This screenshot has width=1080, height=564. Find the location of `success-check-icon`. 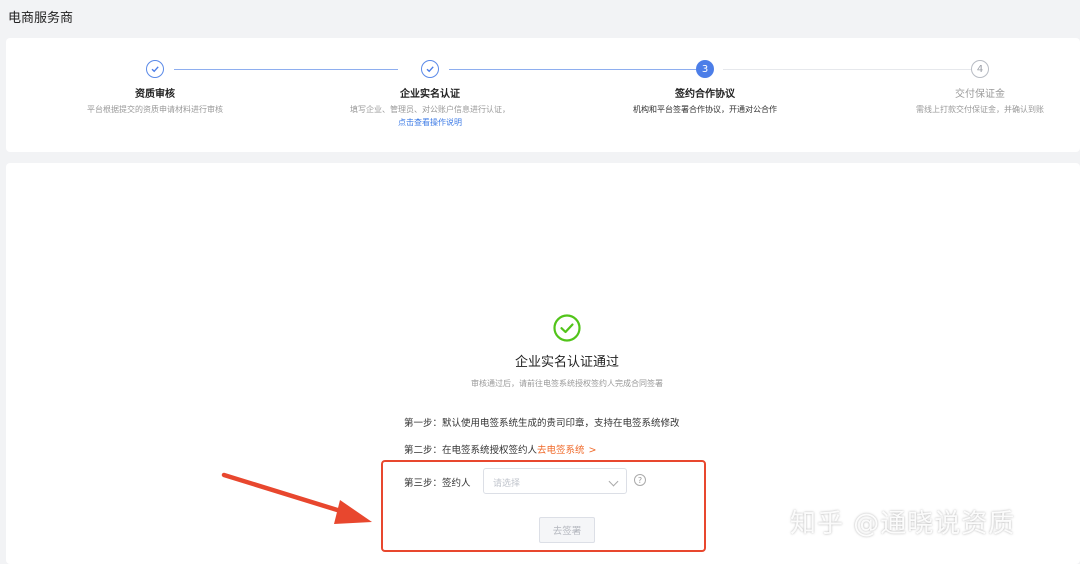

success-check-icon is located at coordinates (567, 328).